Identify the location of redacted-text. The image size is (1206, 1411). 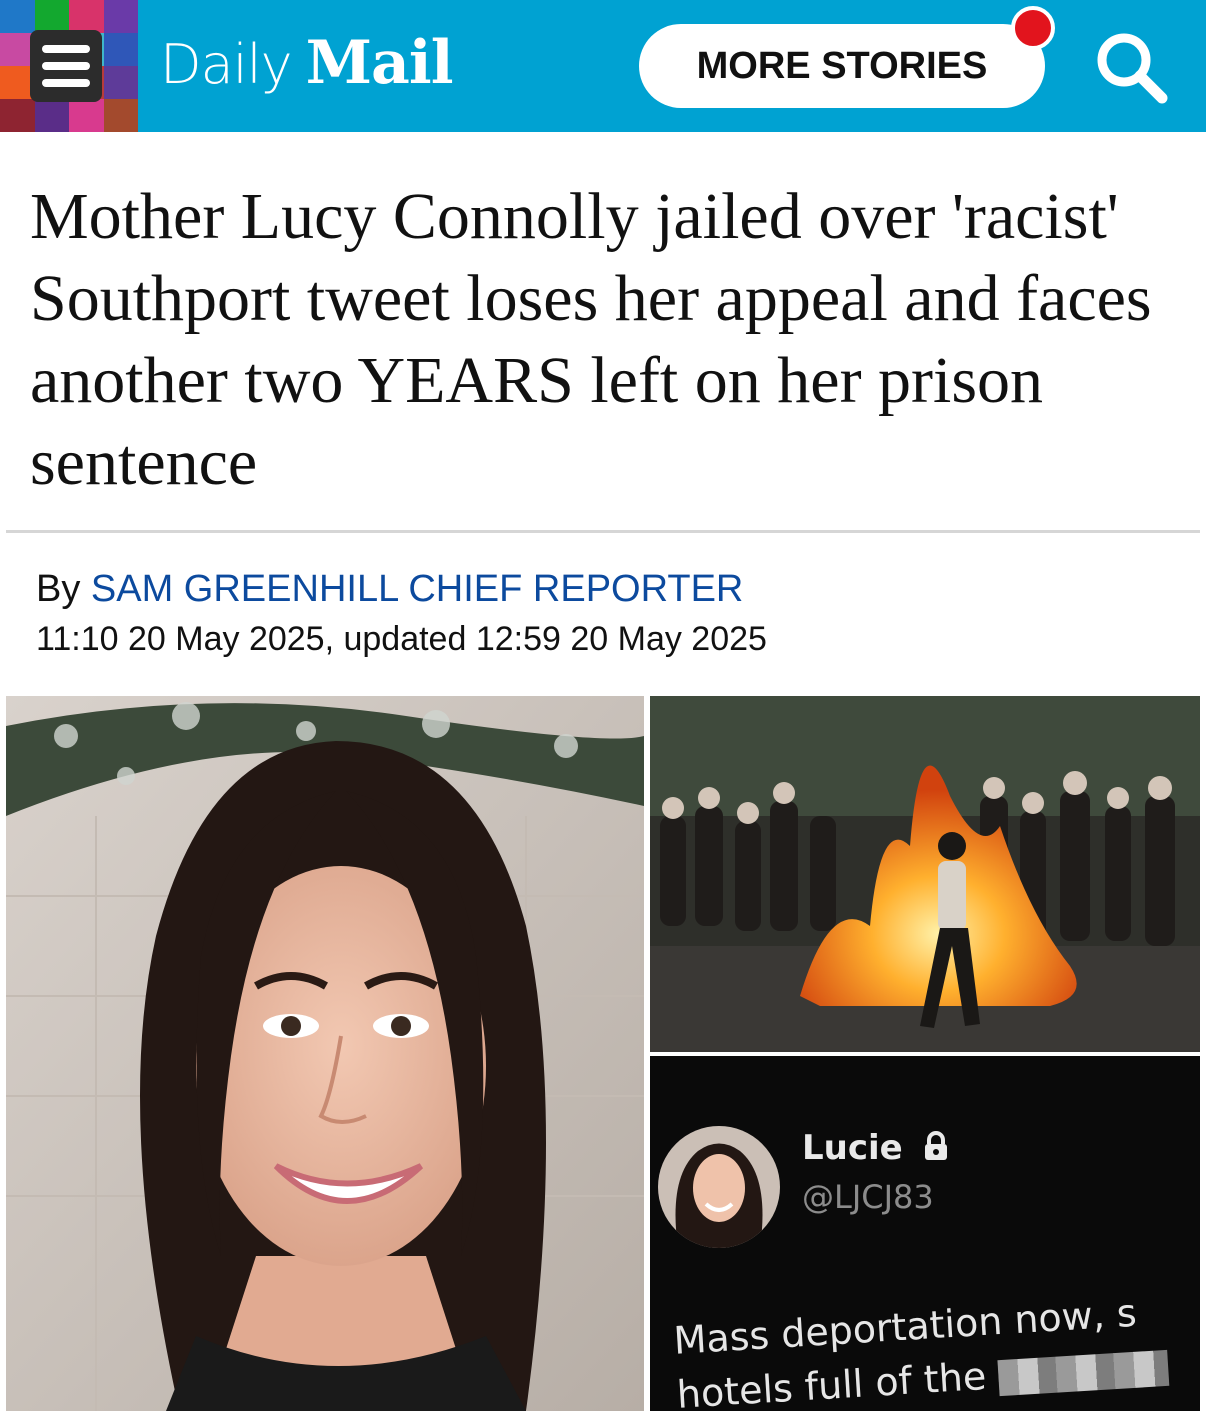
(1083, 1372).